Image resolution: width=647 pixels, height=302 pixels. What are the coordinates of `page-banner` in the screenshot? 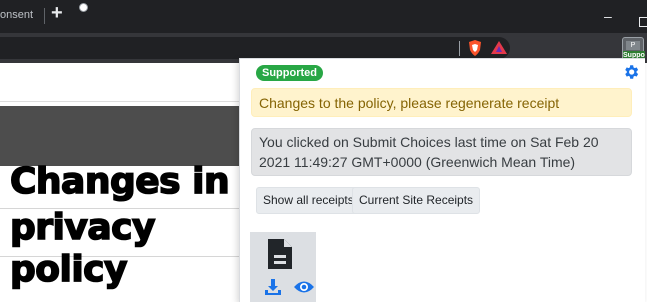 It's located at (120, 136).